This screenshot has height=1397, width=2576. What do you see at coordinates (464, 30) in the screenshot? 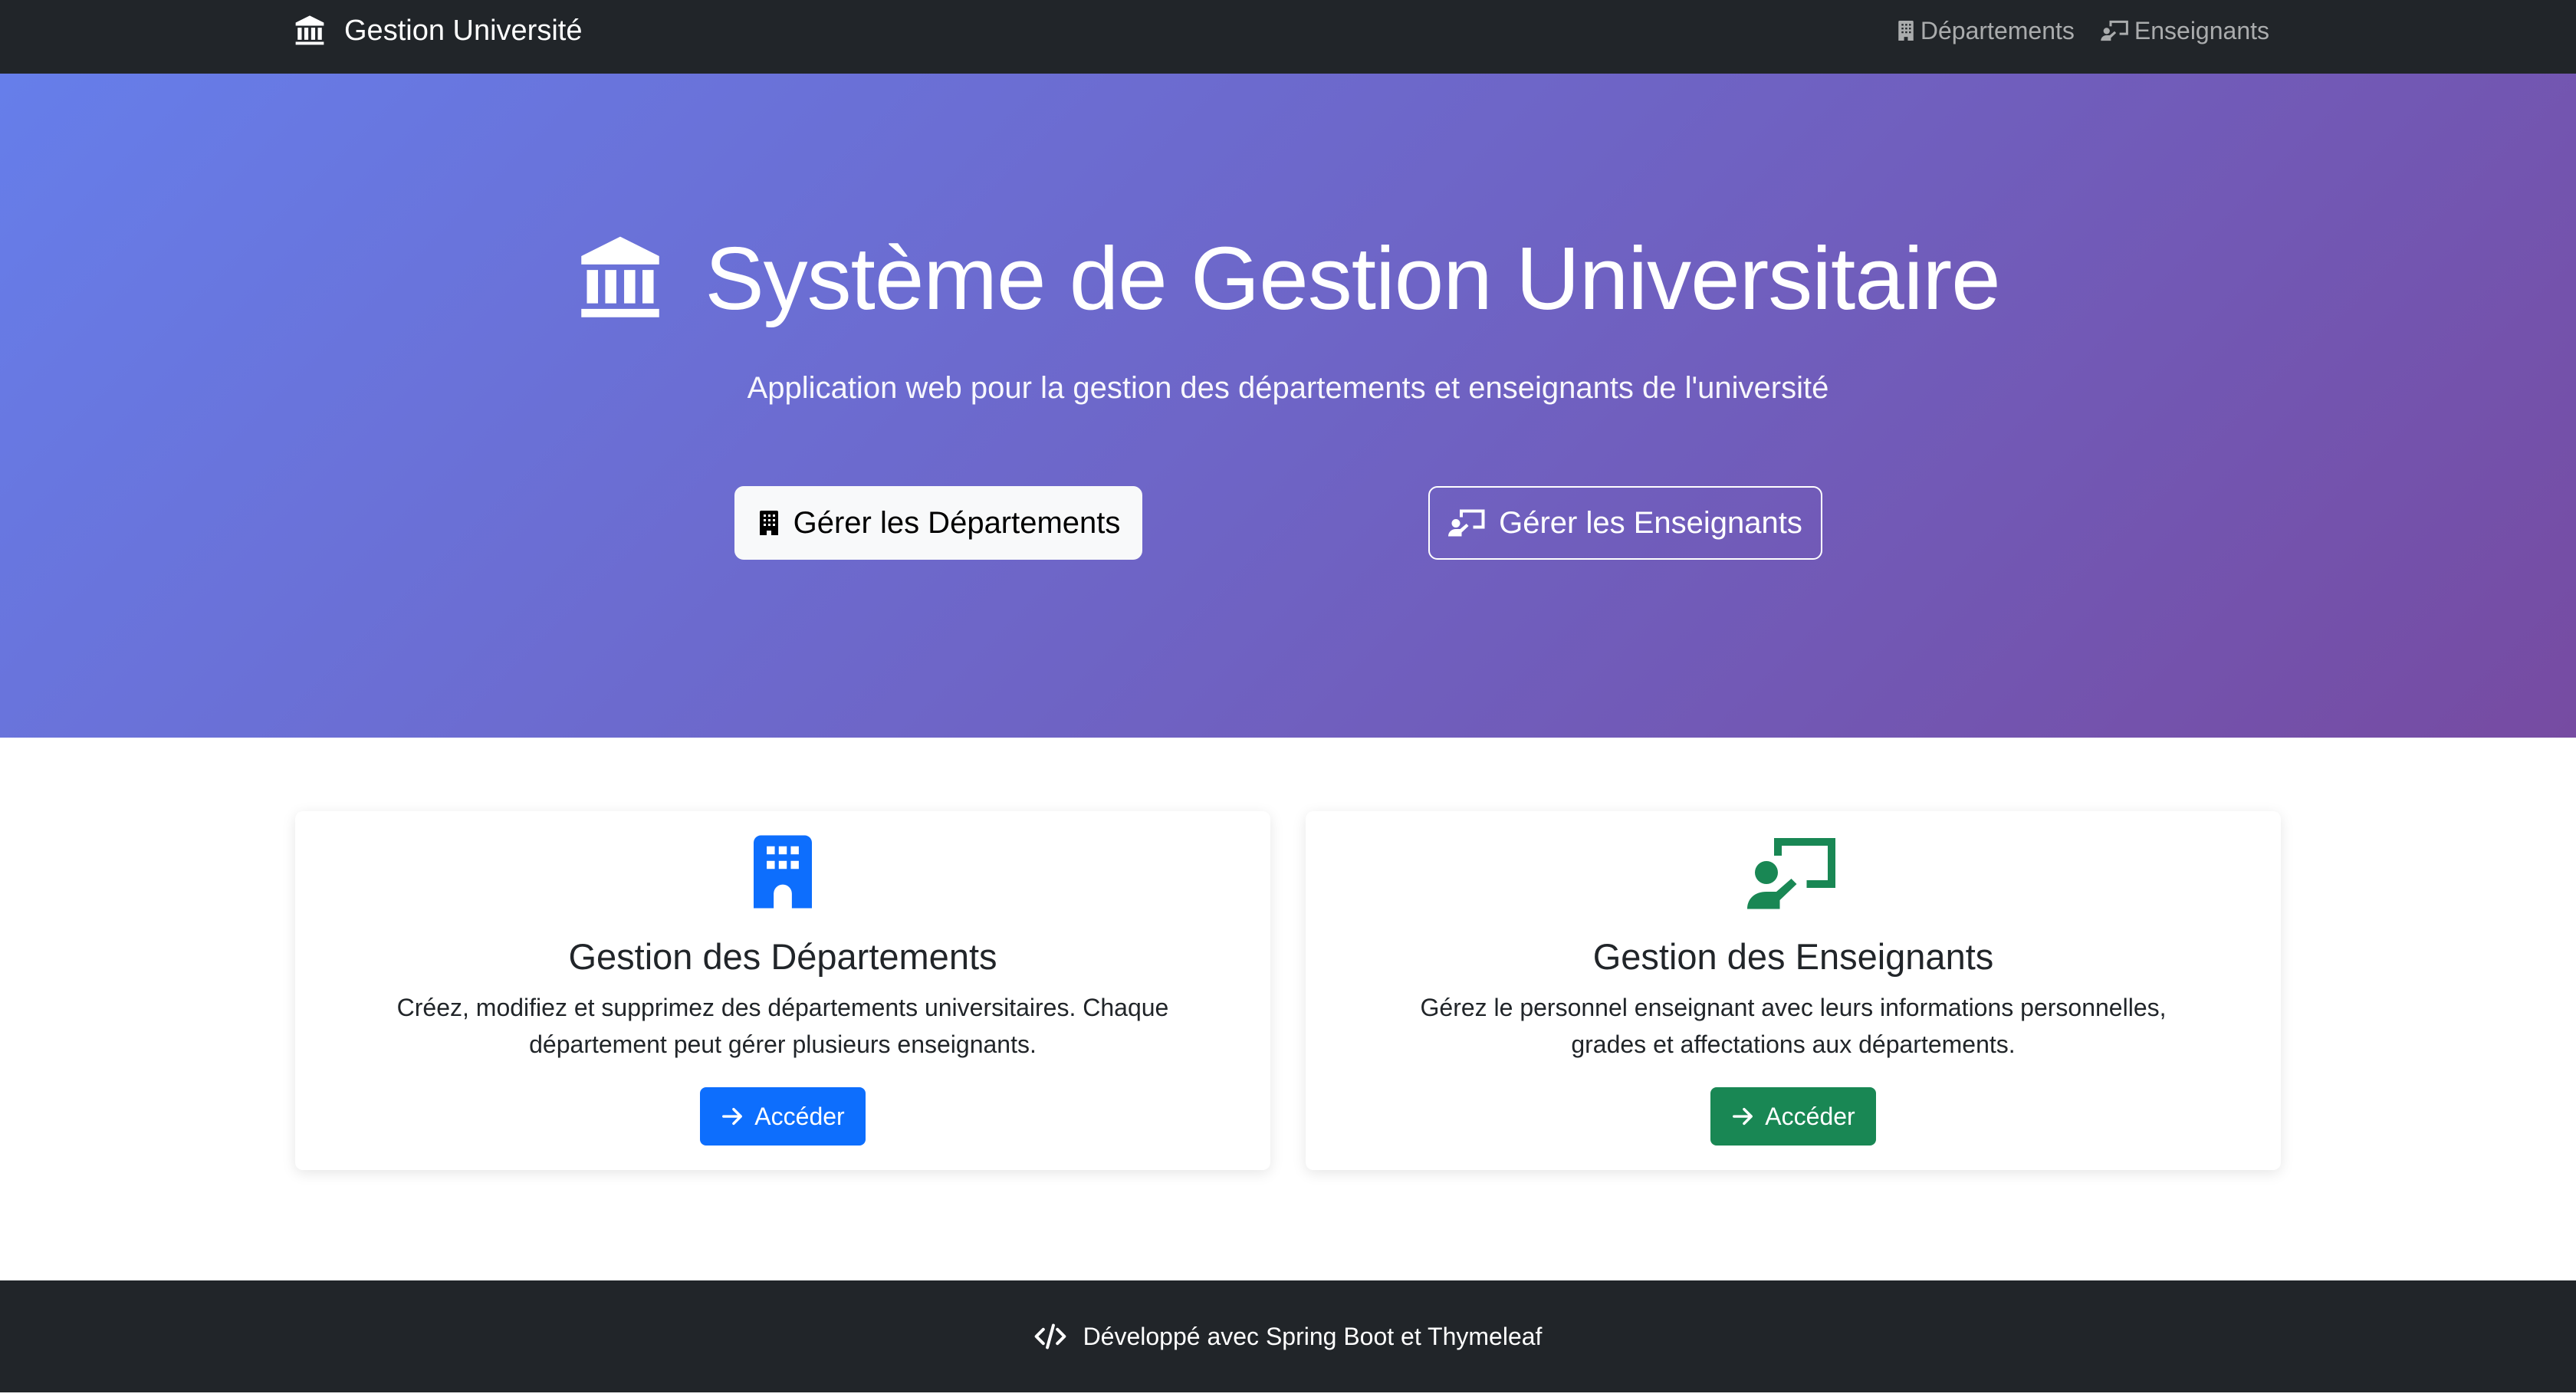
I see `navbar-brand-label: Gestion Université` at bounding box center [464, 30].